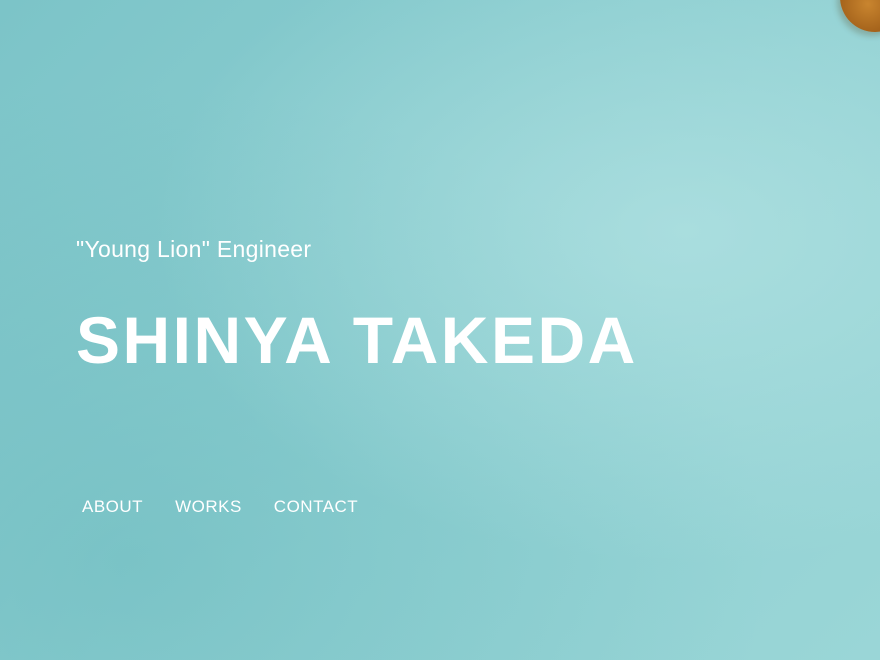 The image size is (880, 660). Describe the element at coordinates (208, 507) in the screenshot. I see `nav-link-works: WORKS` at that location.